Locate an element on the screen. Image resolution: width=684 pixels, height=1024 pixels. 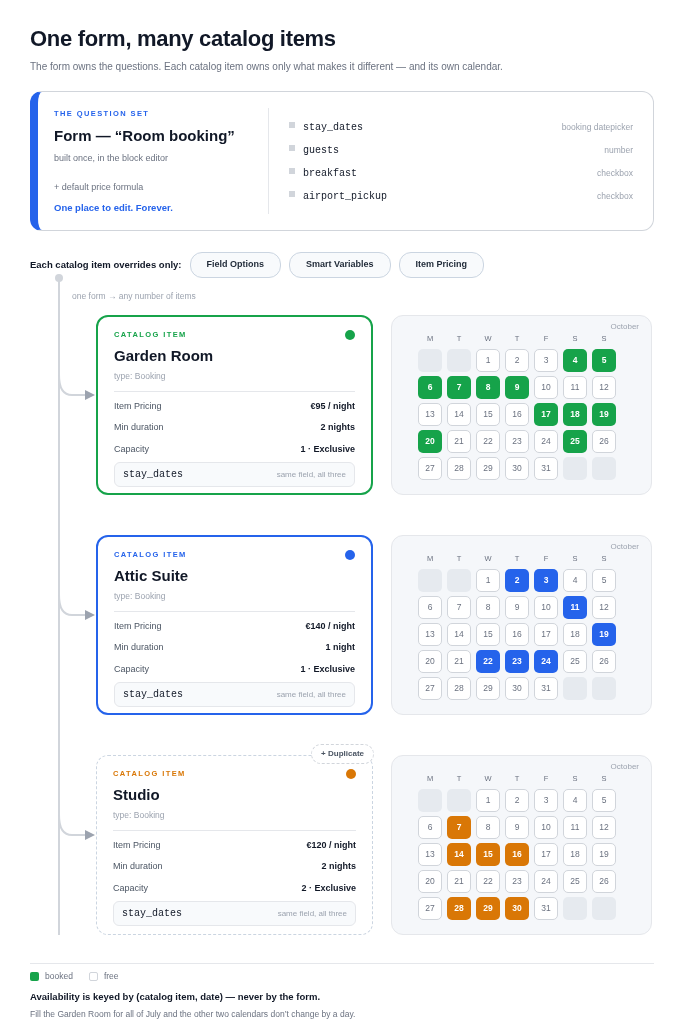
duplicate-button: + Duplicate is located at coordinates (342, 754).